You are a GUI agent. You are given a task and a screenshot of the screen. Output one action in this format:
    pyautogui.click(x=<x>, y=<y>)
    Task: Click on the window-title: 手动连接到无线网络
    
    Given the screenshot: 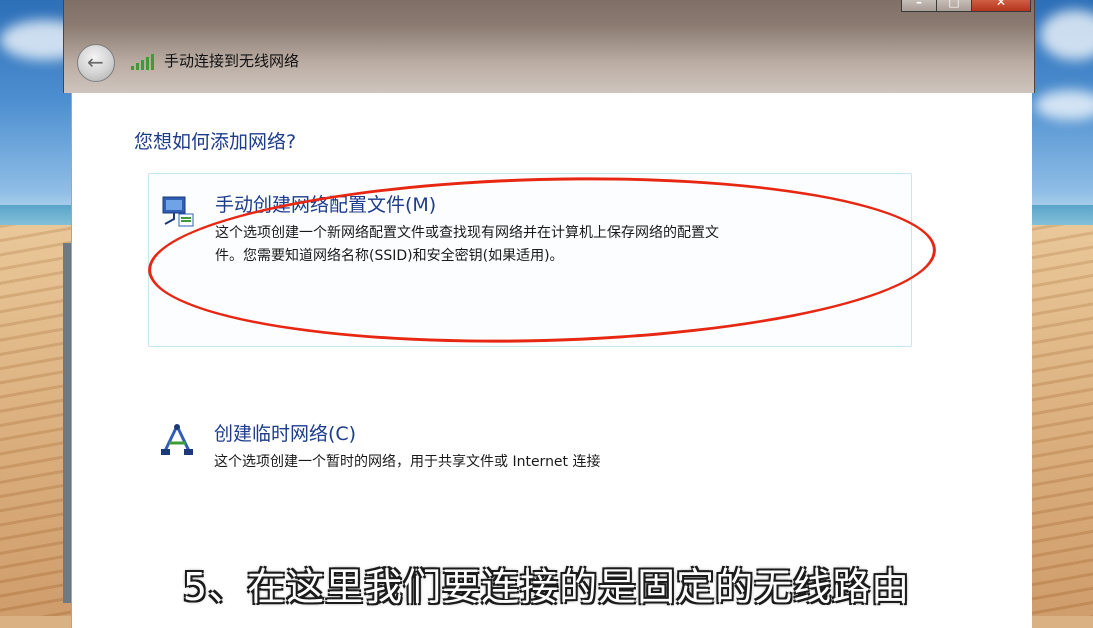 What is the action you would take?
    pyautogui.click(x=232, y=61)
    